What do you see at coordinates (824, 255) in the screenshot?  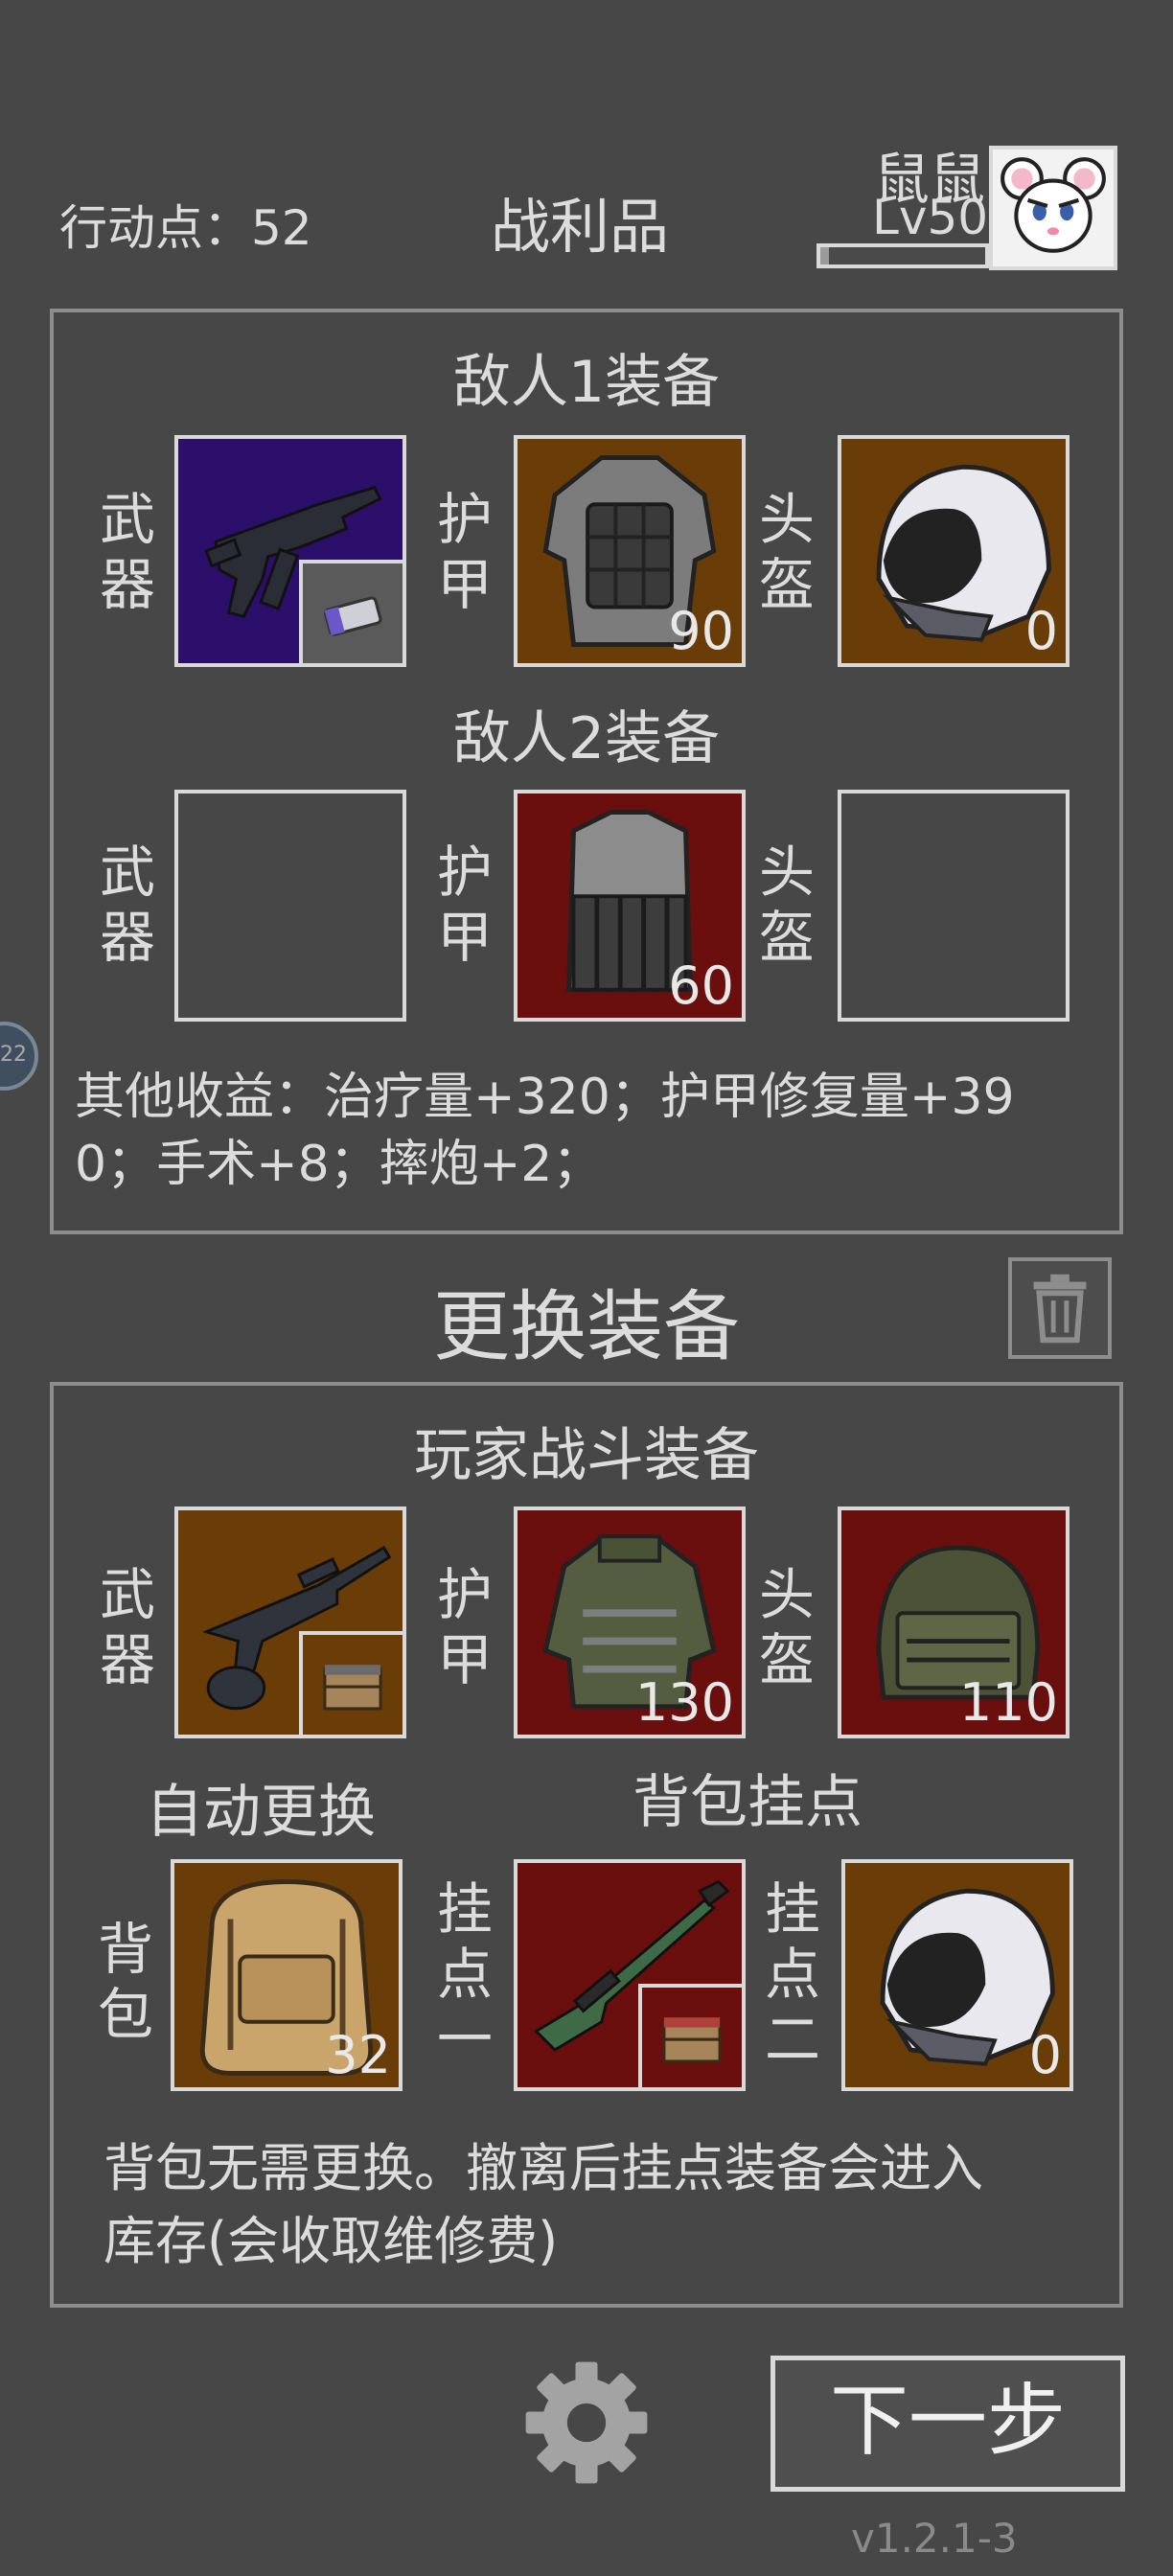 I see `xp-bar-fill` at bounding box center [824, 255].